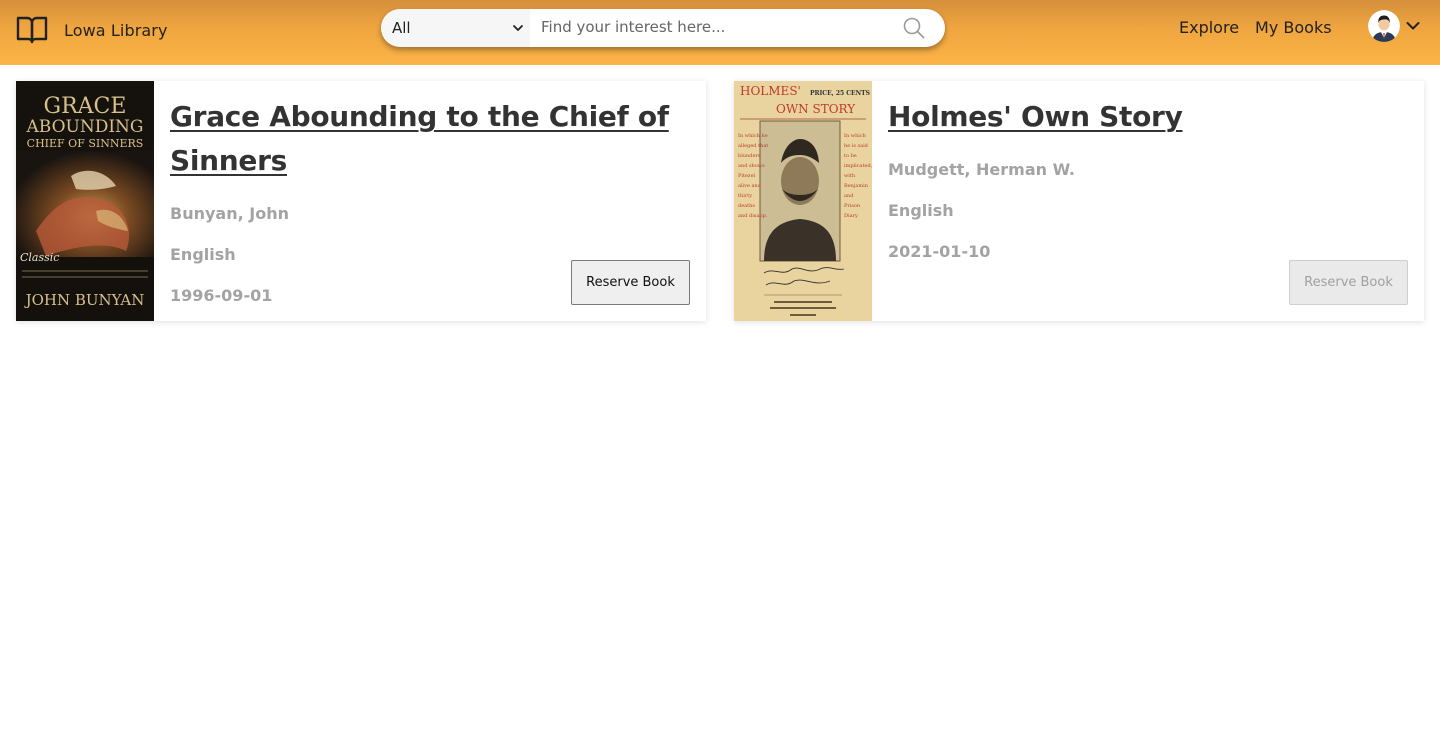 The width and height of the screenshot is (1440, 750). I want to click on search-bar: All, so click(663, 28).